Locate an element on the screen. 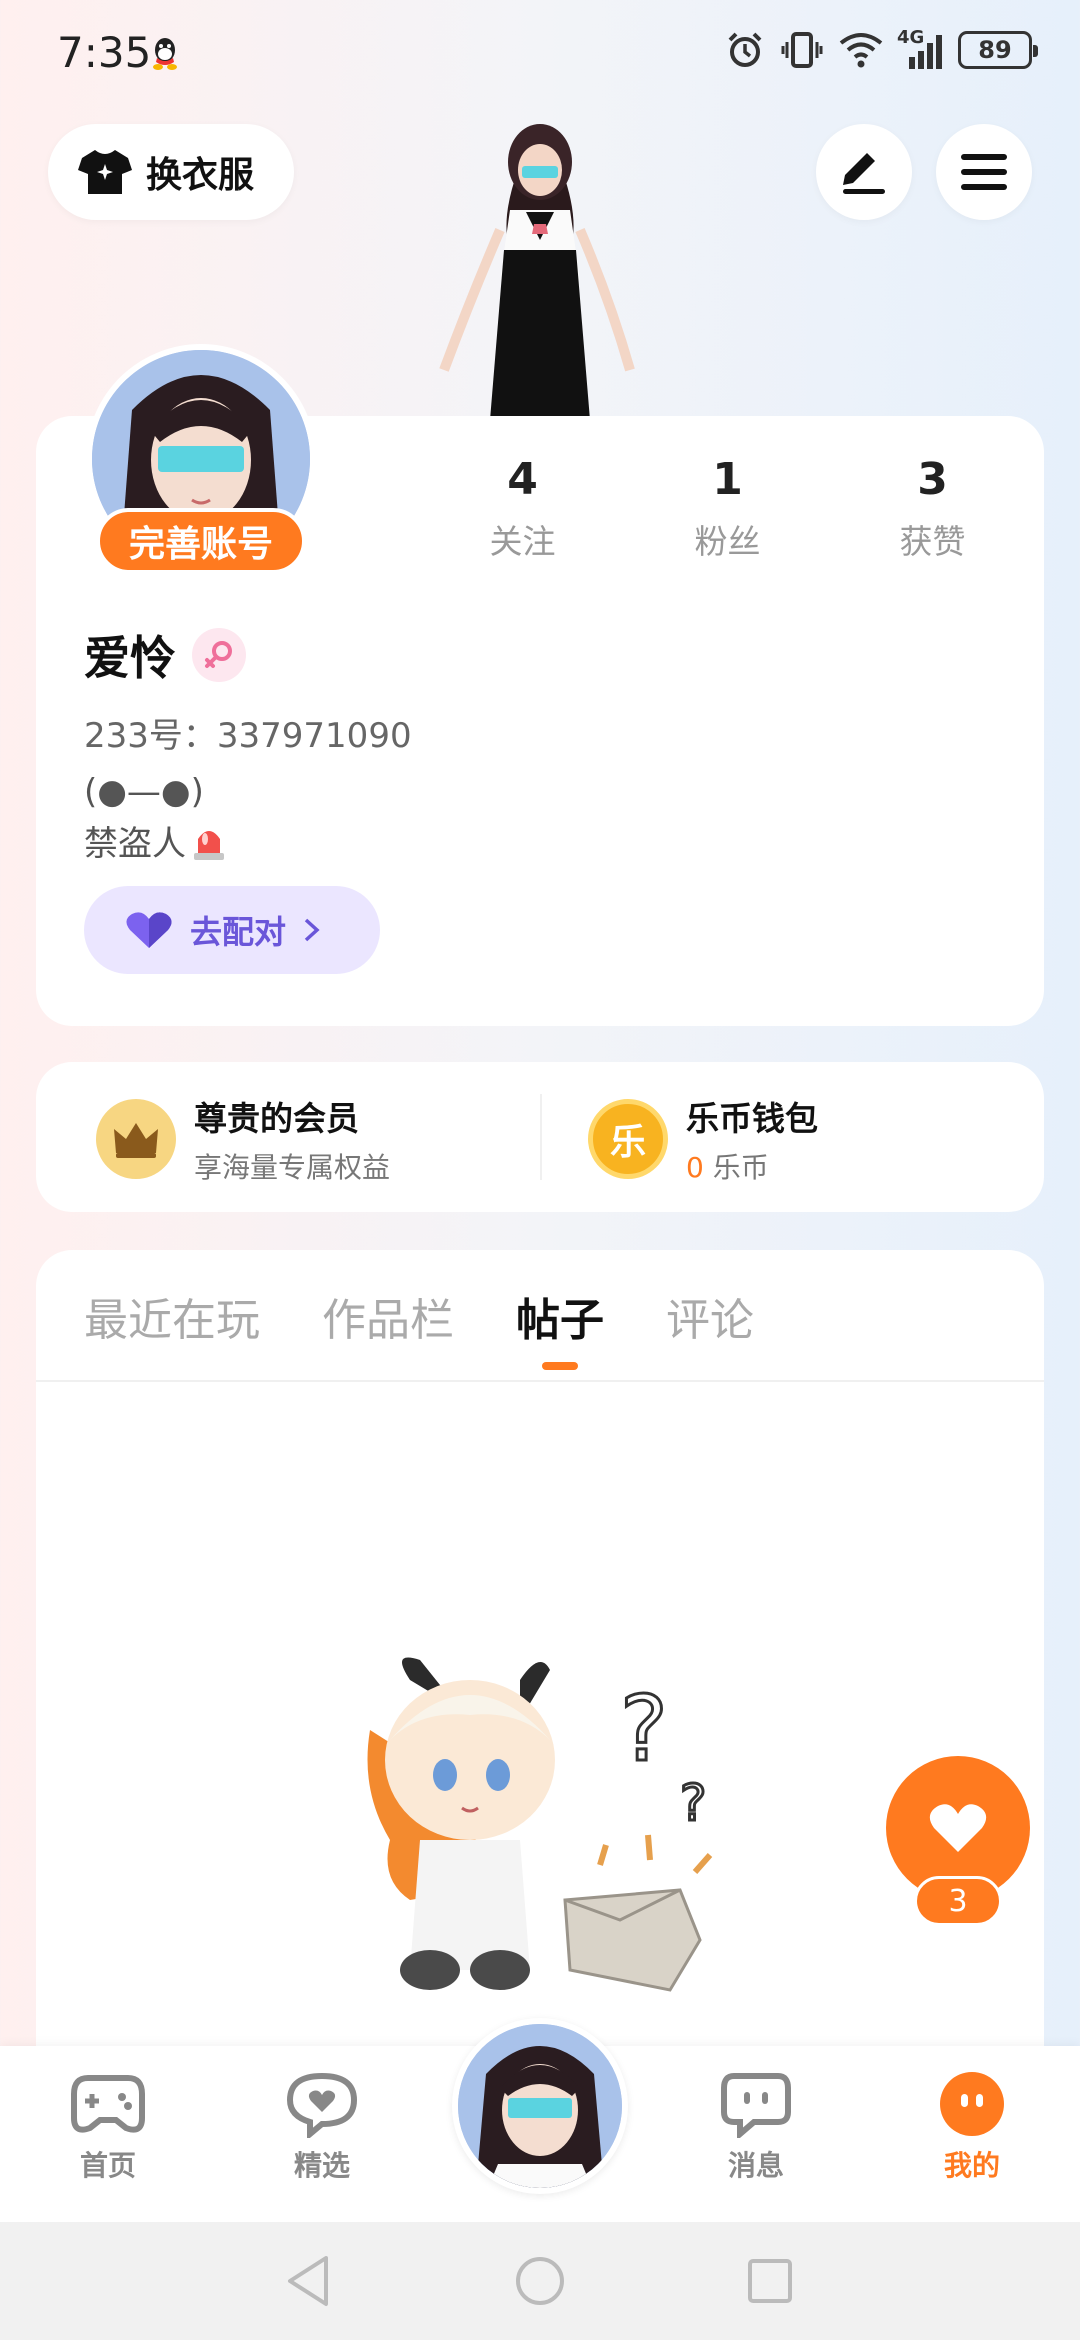 The width and height of the screenshot is (1080, 2340). user-name: 爱怜 is located at coordinates (130, 658).